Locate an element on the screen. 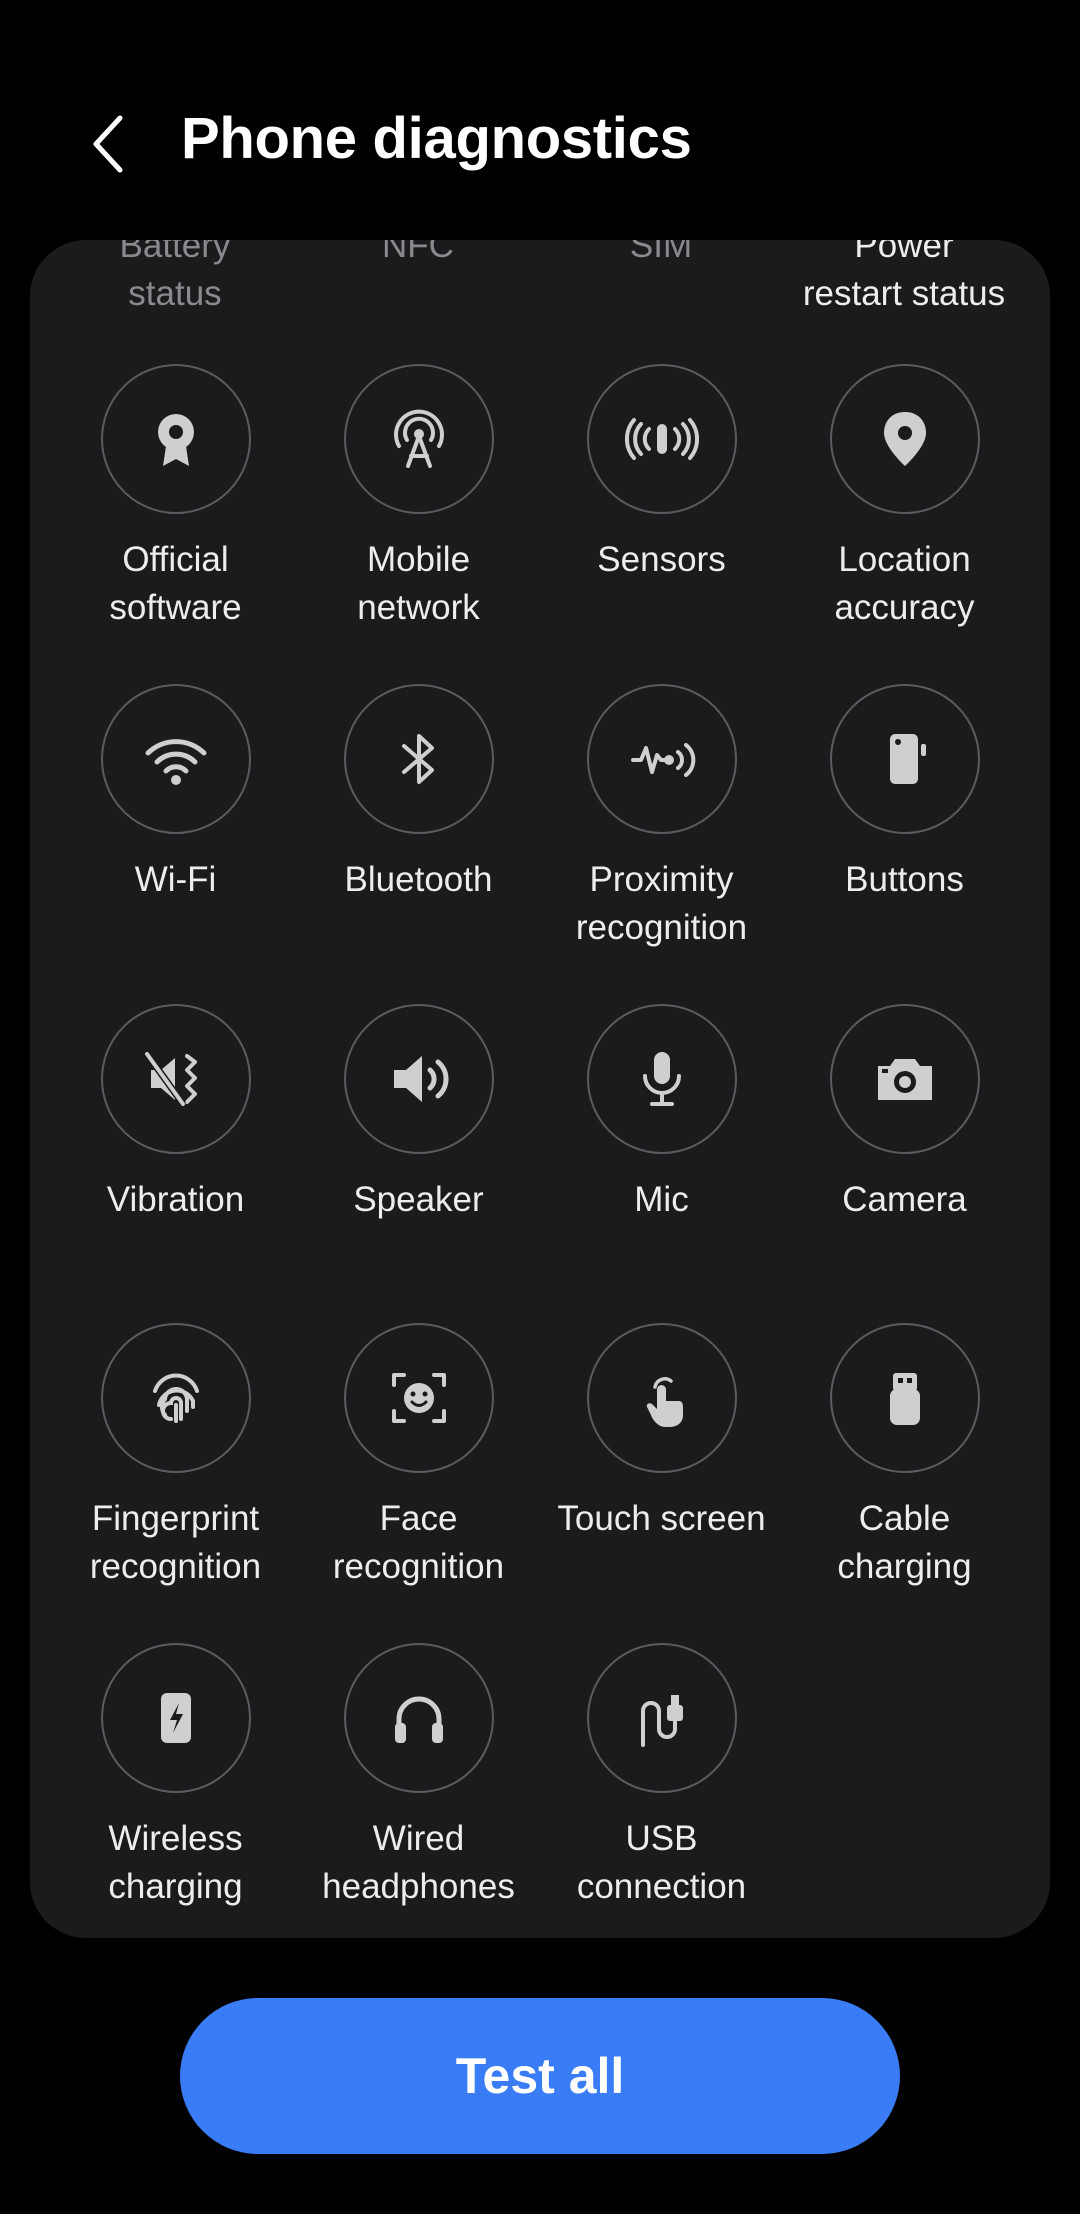 The image size is (1080, 2214). test-item-face-recognition: Face recognition is located at coordinates (418, 1473).